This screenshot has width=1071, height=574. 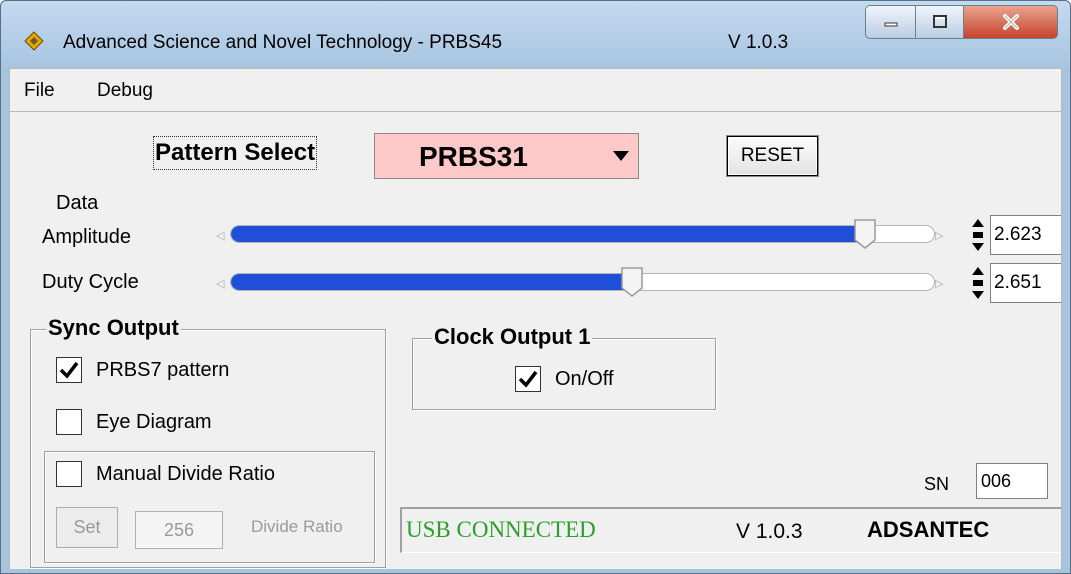 I want to click on app-icon, so click(x=34, y=41).